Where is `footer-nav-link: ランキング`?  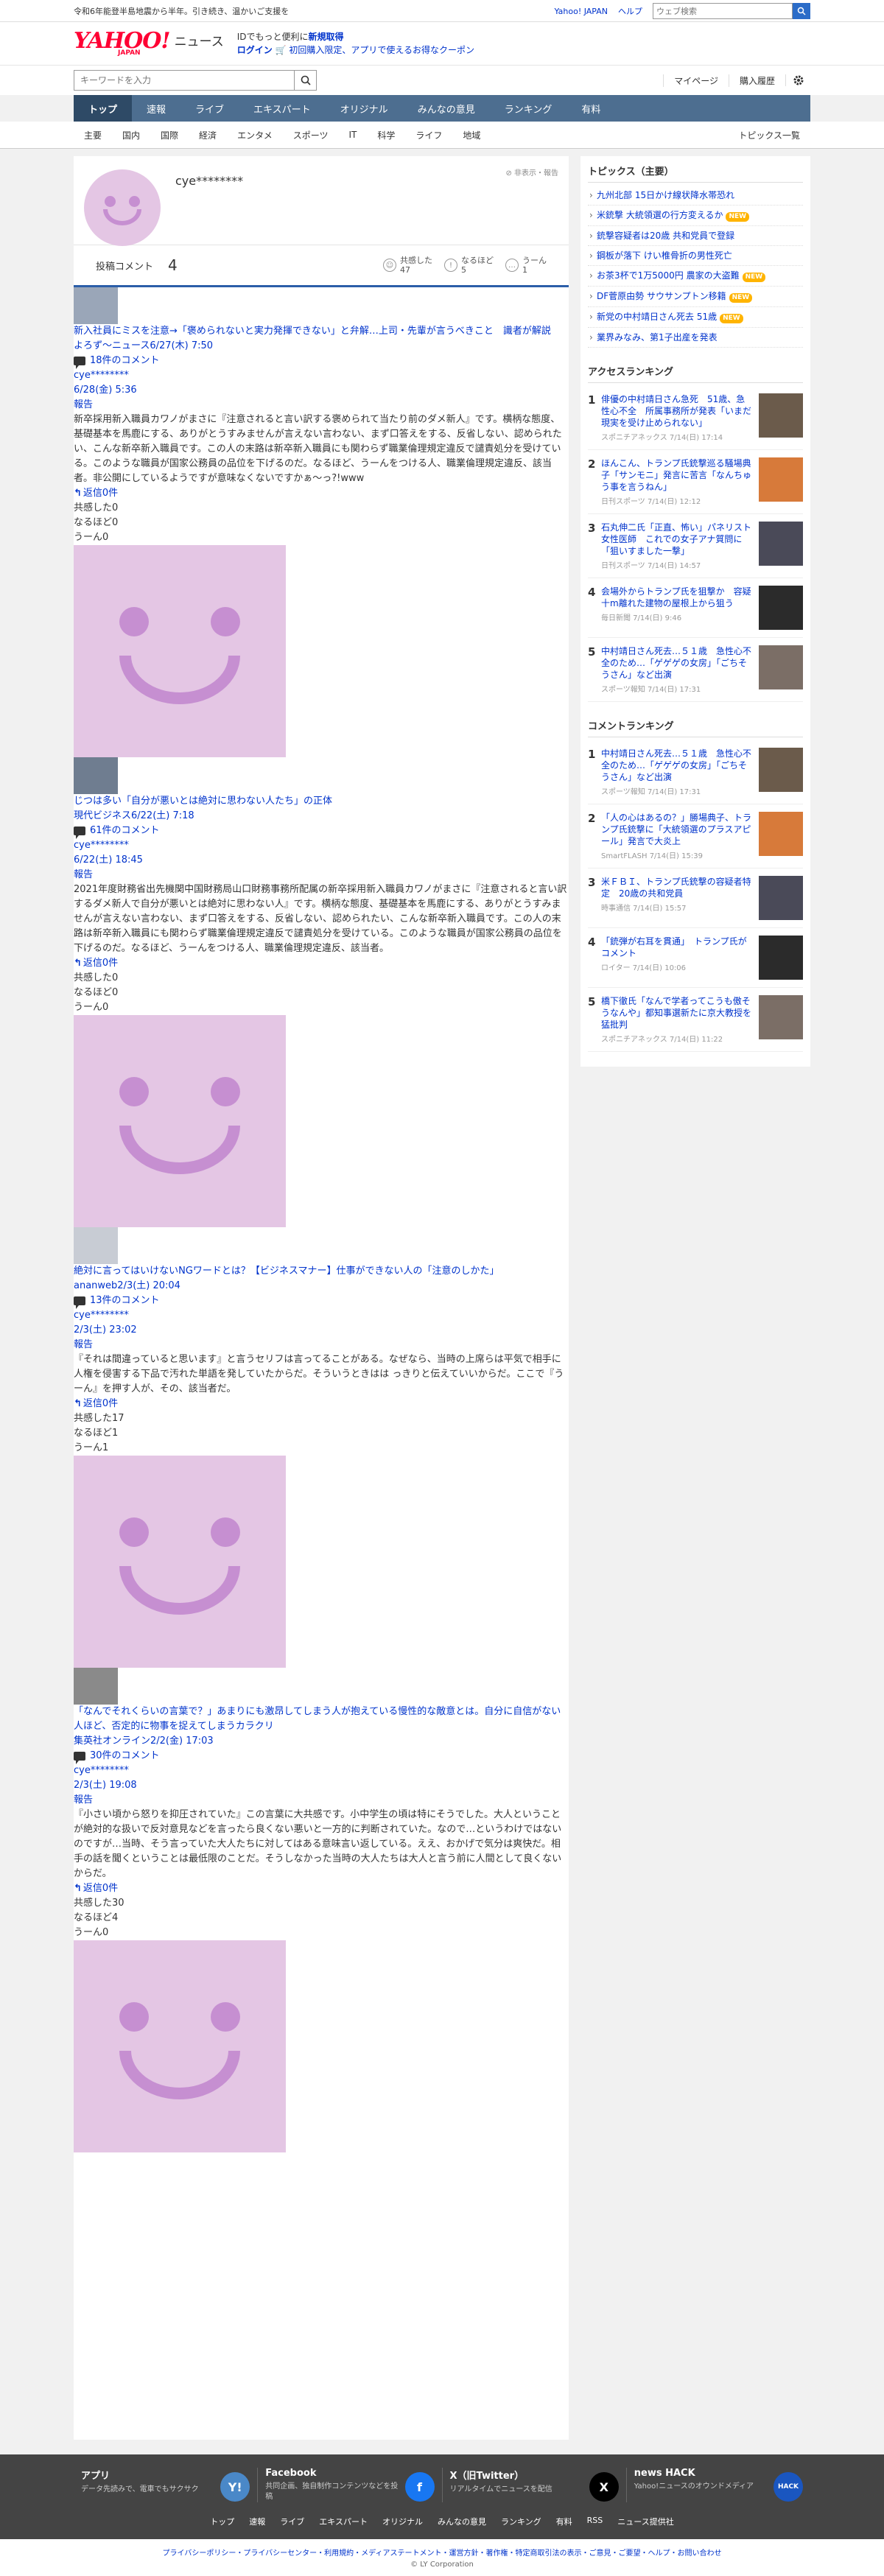 footer-nav-link: ランキング is located at coordinates (521, 2521).